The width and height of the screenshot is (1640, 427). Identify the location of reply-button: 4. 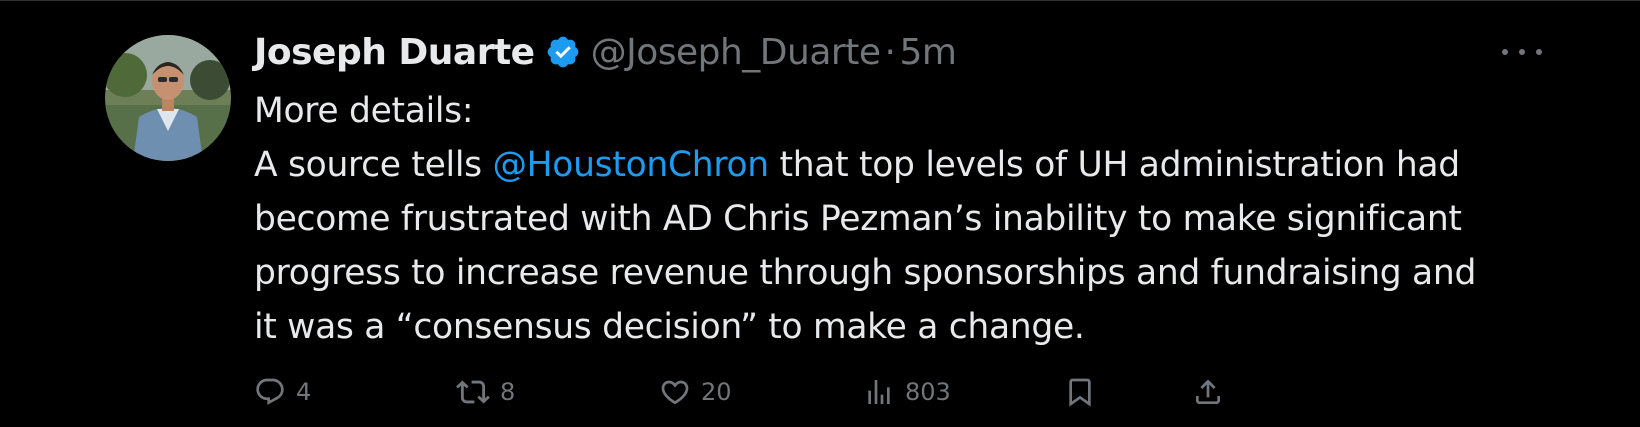
(282, 392).